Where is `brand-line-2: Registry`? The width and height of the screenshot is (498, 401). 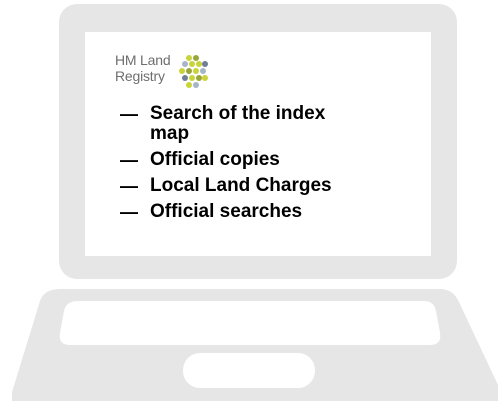
brand-line-2: Registry is located at coordinates (140, 76).